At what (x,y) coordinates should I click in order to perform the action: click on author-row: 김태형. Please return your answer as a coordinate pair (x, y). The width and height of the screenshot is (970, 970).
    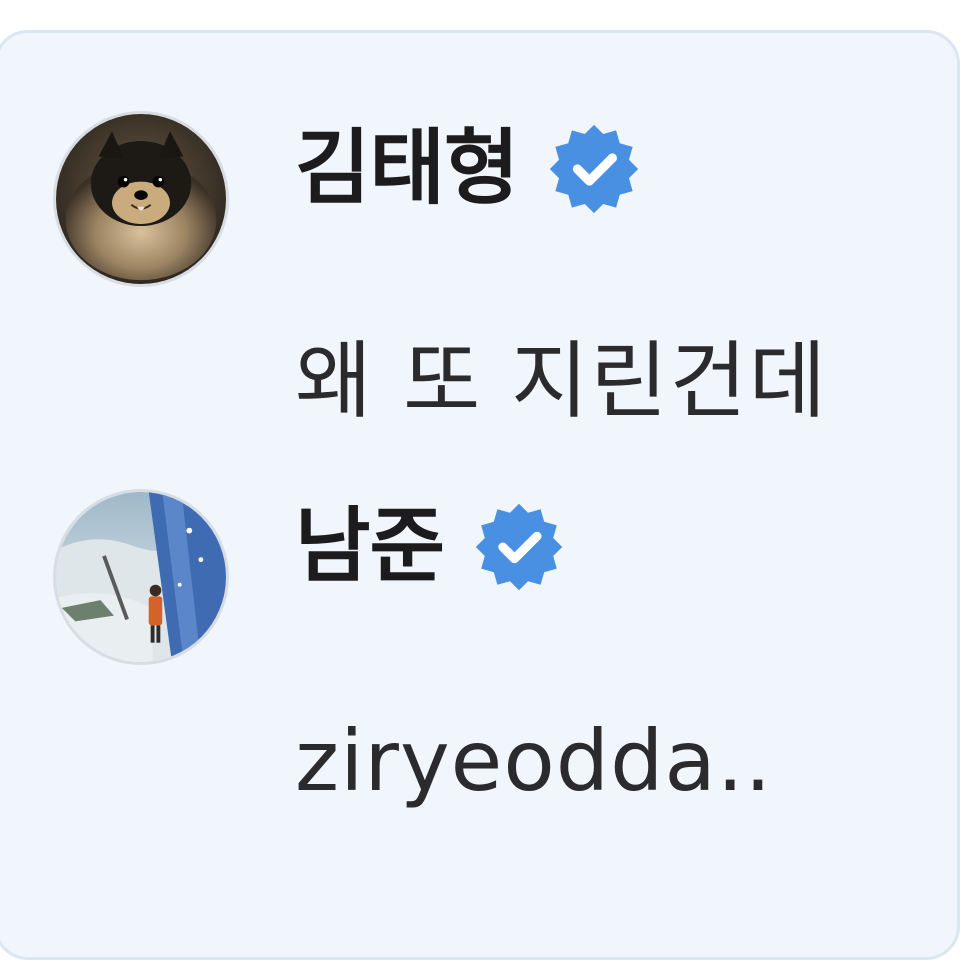
    Looking at the image, I should click on (467, 169).